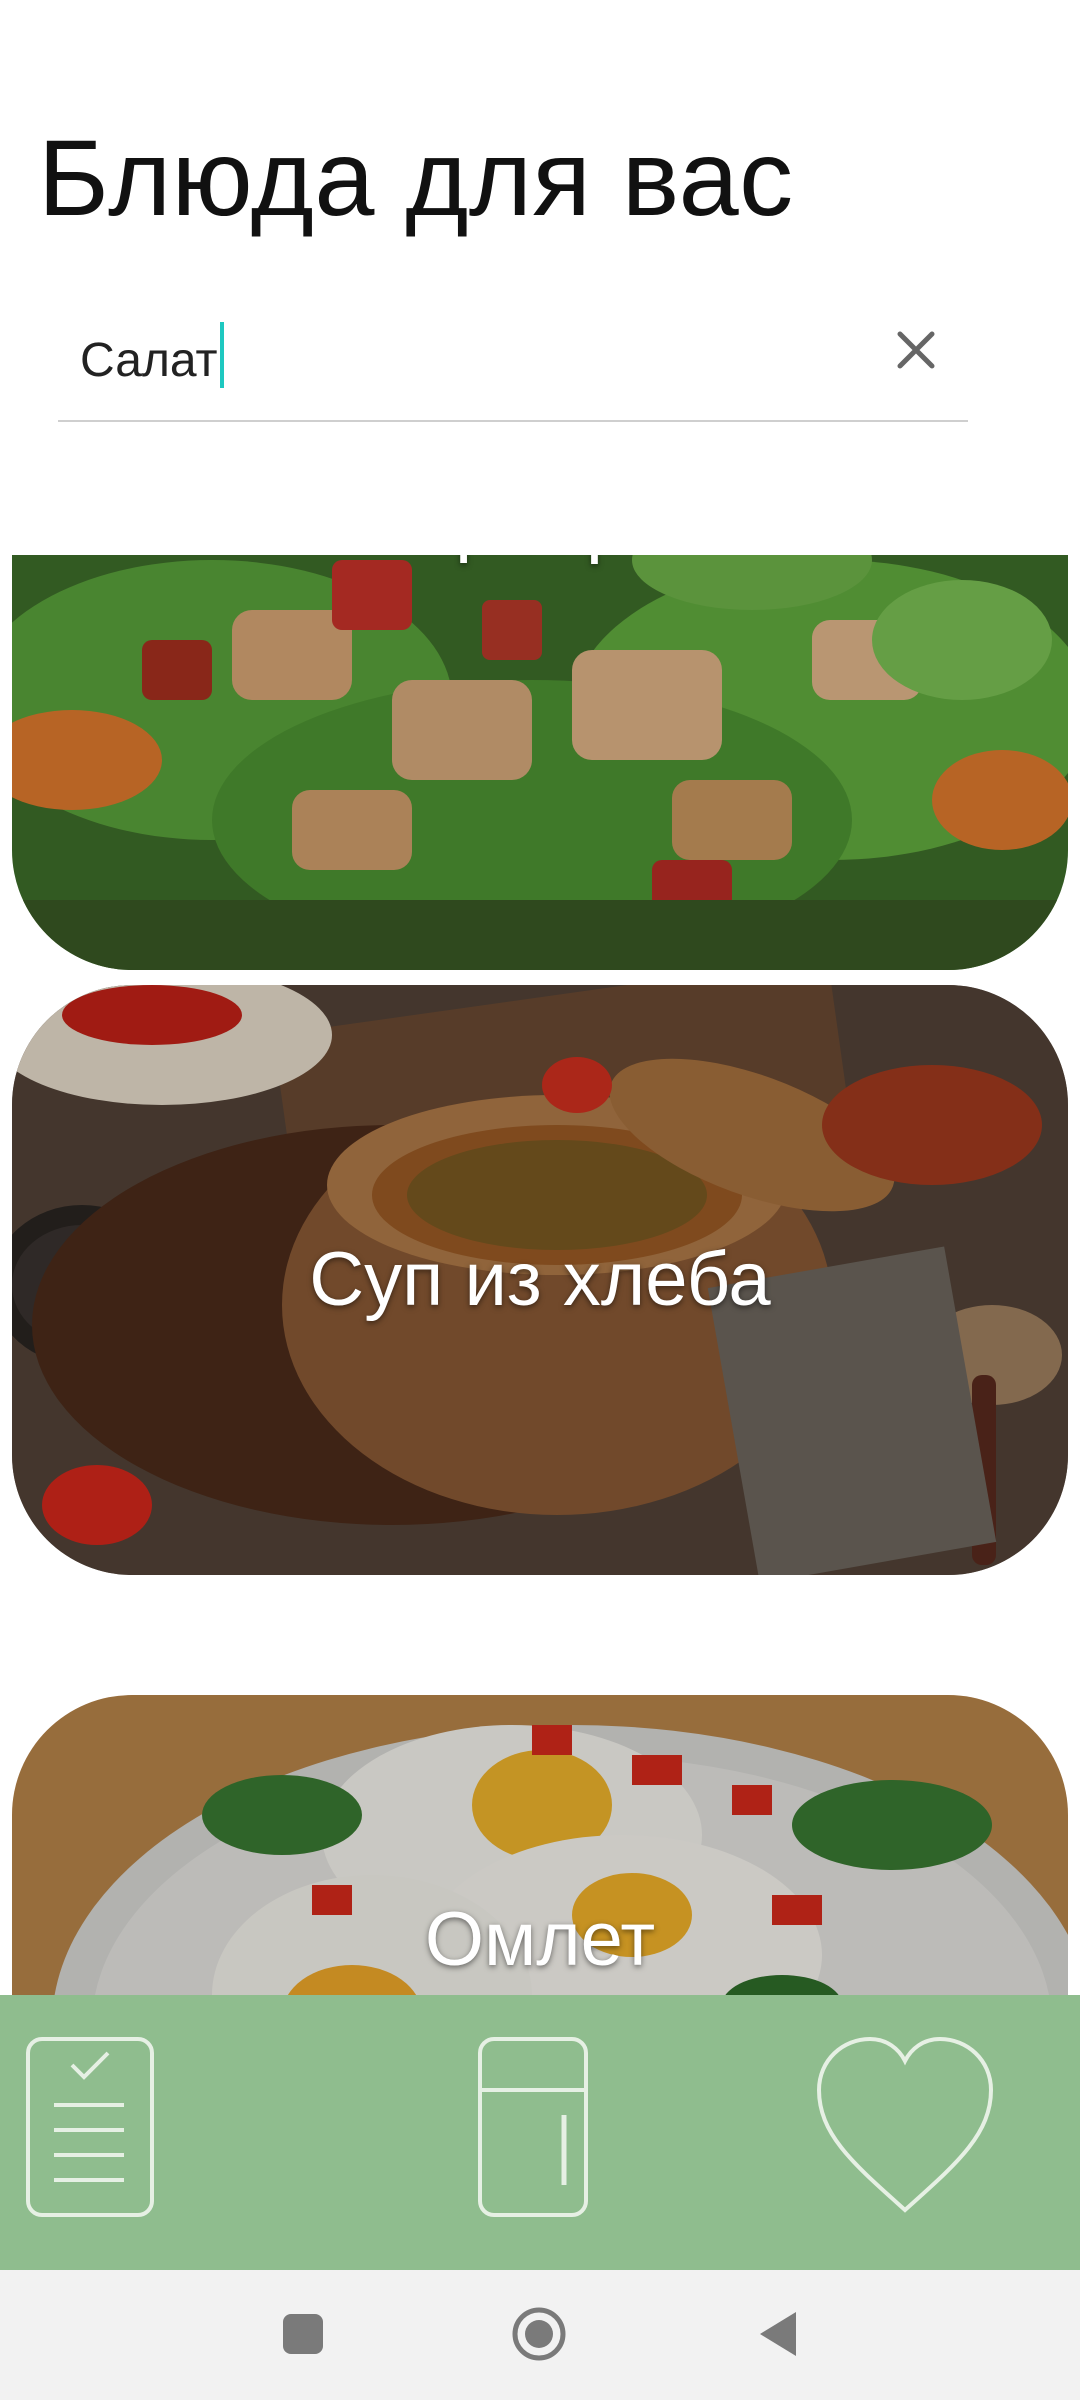  I want to click on bottom-nav, so click(540, 2132).